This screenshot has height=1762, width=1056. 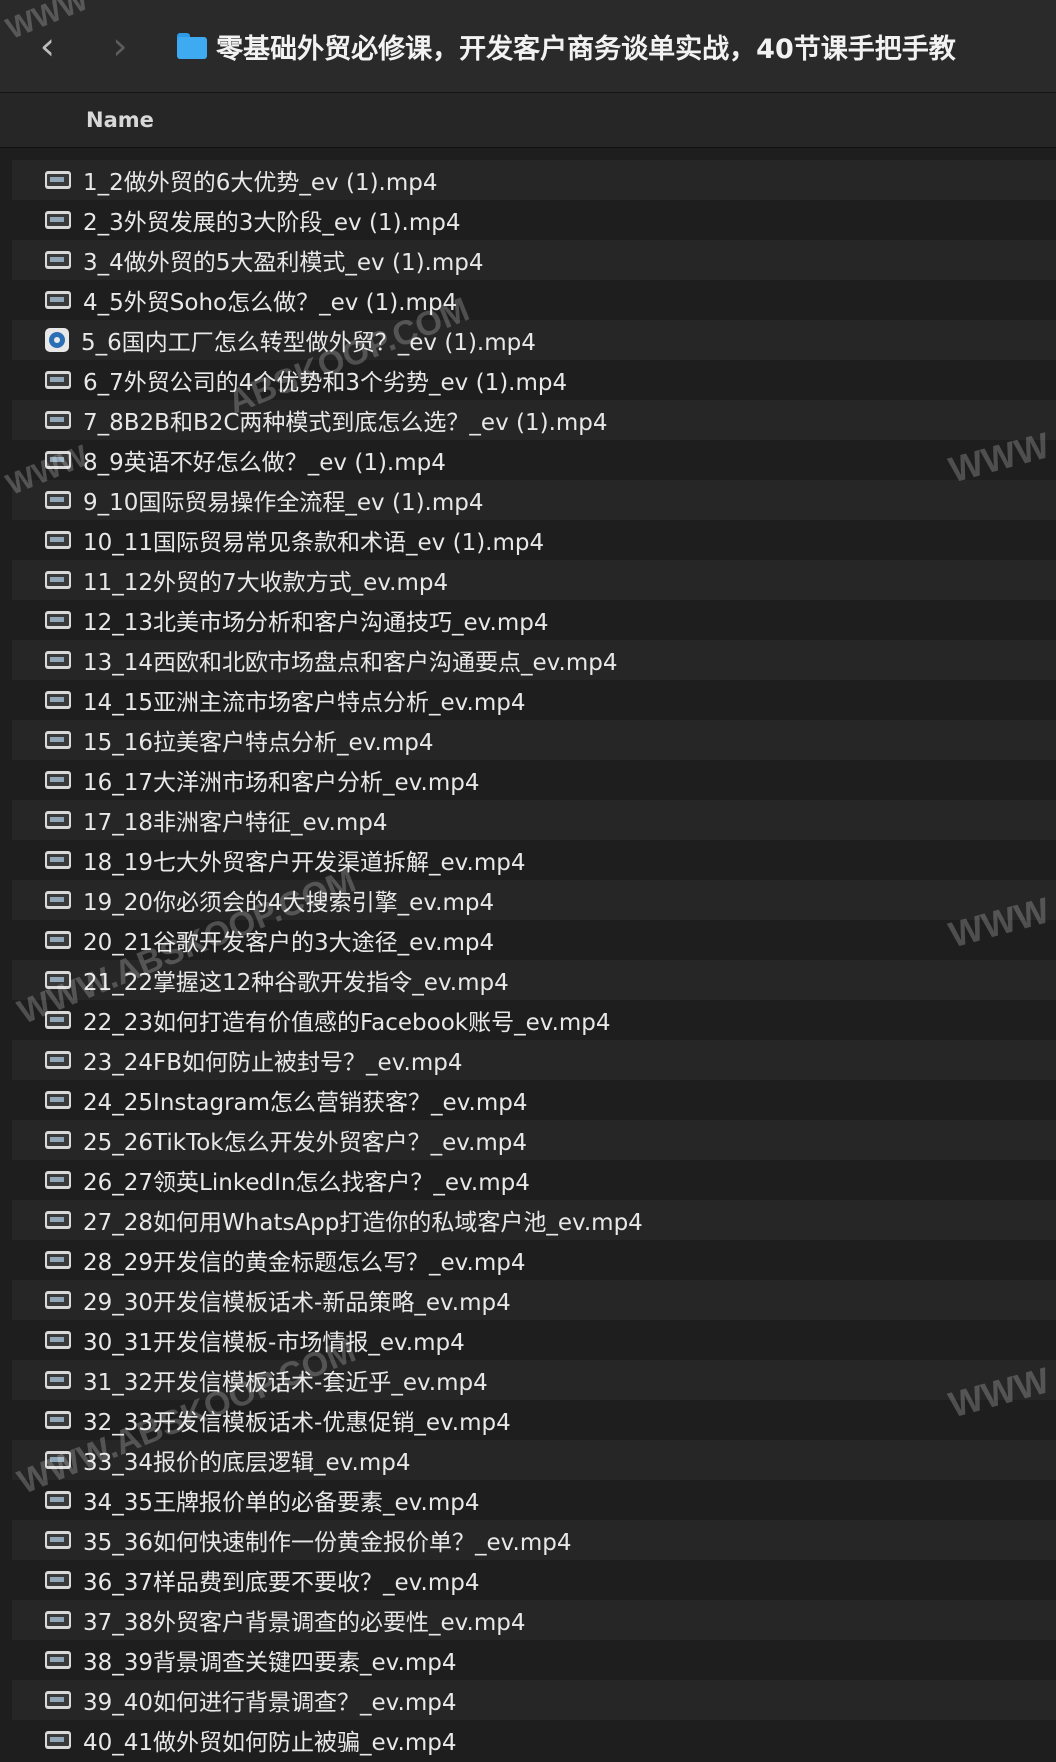 I want to click on file-name: 14_15亚洲主流市场客户特点分析_ev.mp4, so click(x=304, y=703).